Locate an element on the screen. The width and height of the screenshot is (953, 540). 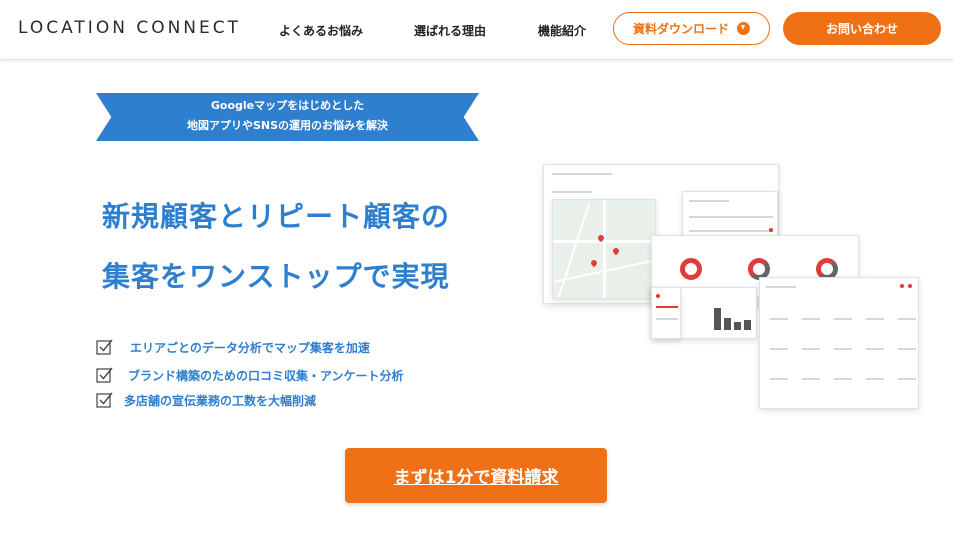
feature-item: ブランド構築のための口コミ収集・アンケート分析 is located at coordinates (250, 375).